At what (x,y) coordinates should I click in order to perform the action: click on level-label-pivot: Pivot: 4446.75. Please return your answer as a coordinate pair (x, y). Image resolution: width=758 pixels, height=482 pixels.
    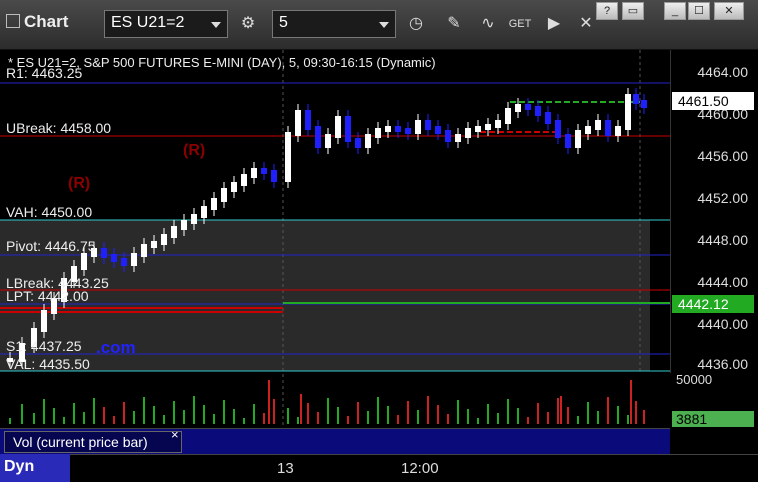
    Looking at the image, I should click on (51, 246).